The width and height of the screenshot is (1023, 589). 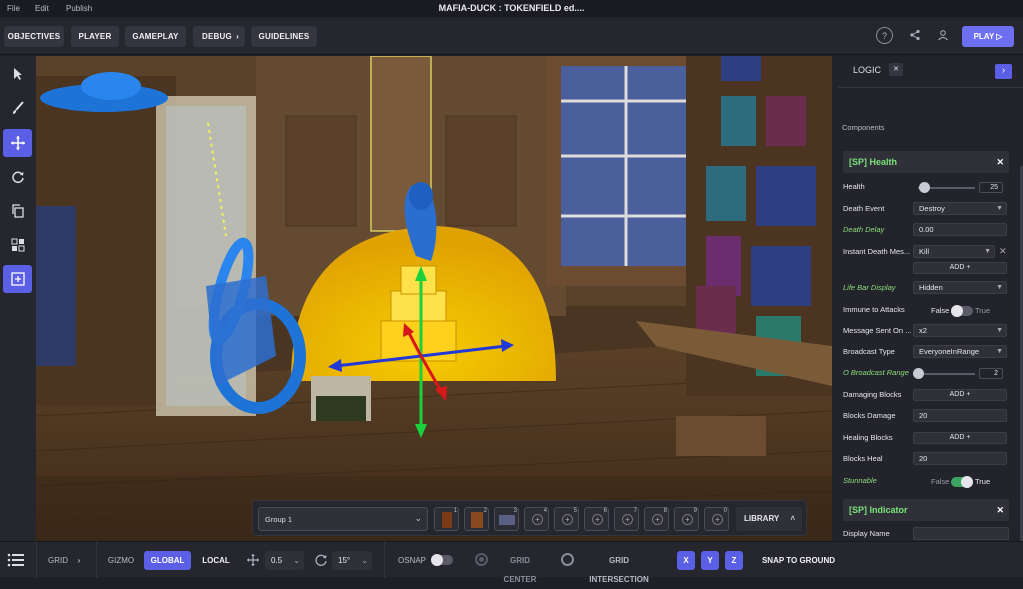 I want to click on radio-dot, so click(x=481, y=559).